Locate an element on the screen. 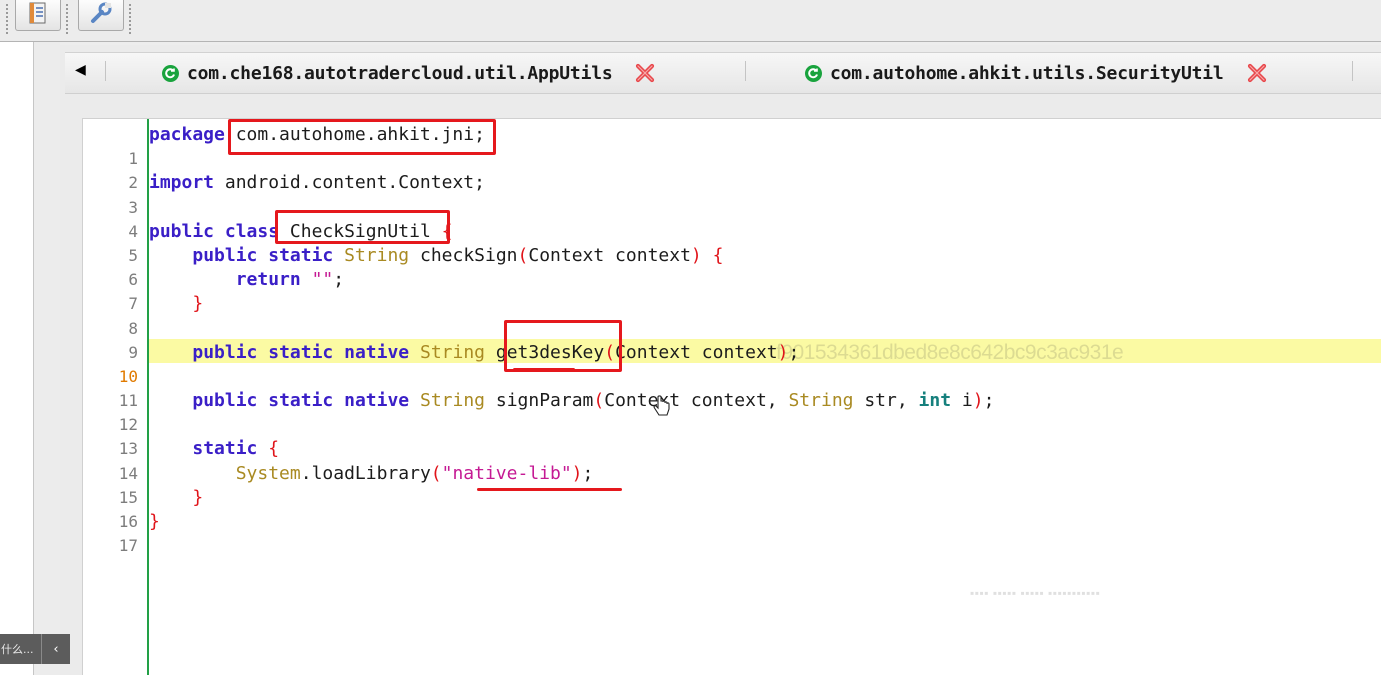  keyword-token: import is located at coordinates (182, 183).